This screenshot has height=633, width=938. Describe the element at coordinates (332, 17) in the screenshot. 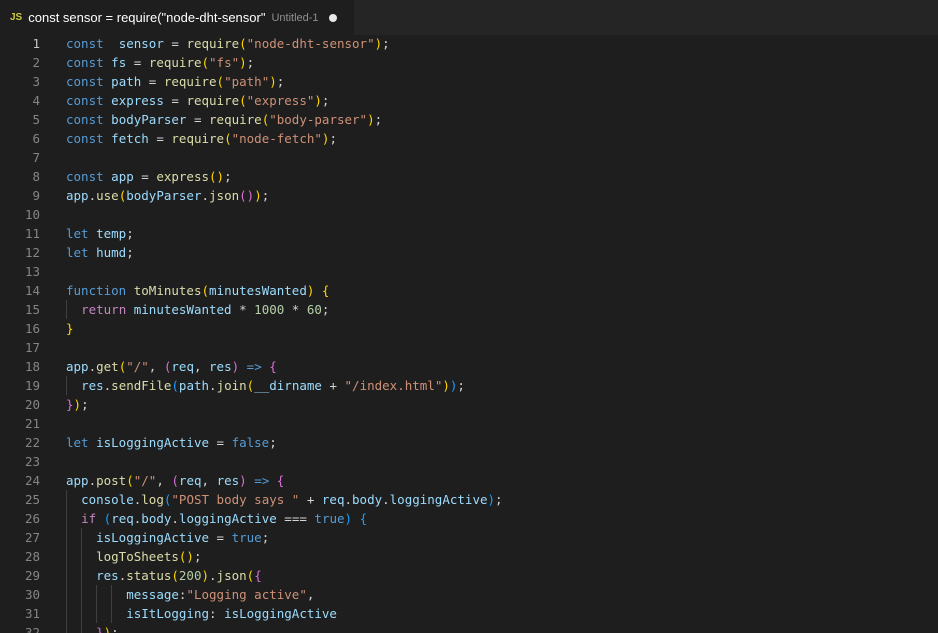

I see `unsaved-dot-icon` at that location.